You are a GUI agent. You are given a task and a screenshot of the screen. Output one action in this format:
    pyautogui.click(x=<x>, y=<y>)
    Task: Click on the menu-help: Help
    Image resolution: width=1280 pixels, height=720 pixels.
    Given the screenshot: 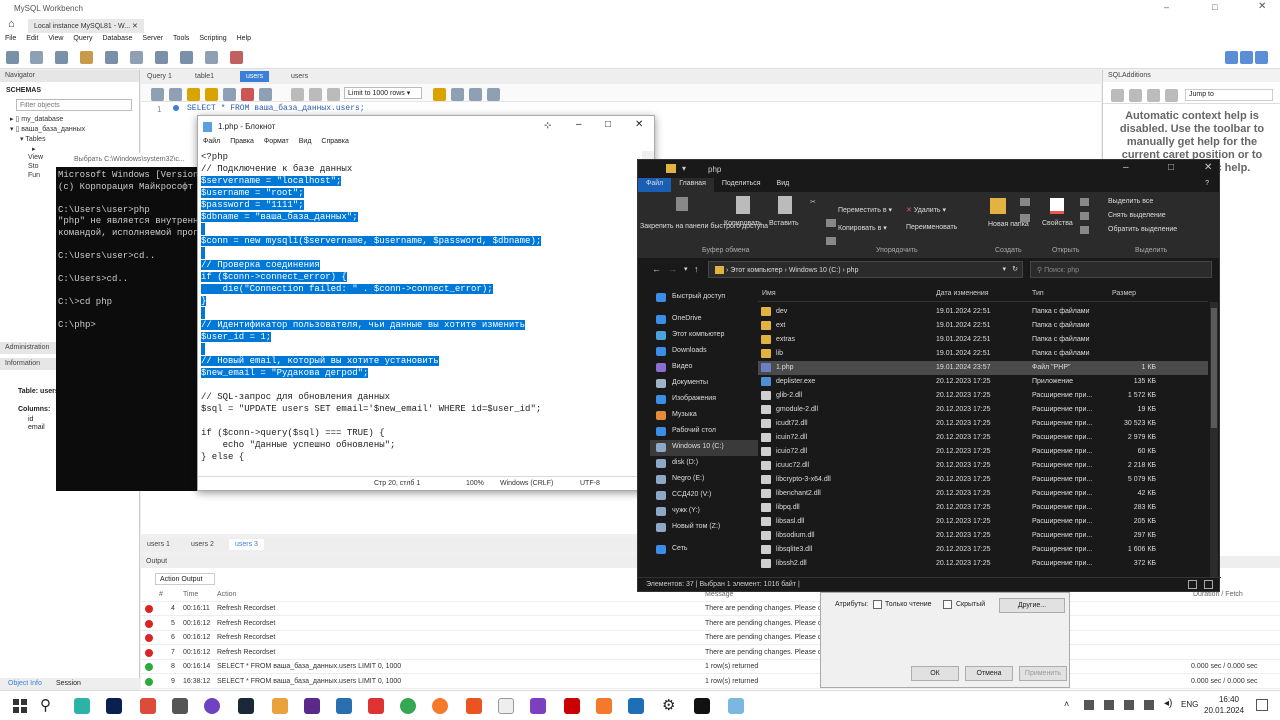 What is the action you would take?
    pyautogui.click(x=244, y=40)
    